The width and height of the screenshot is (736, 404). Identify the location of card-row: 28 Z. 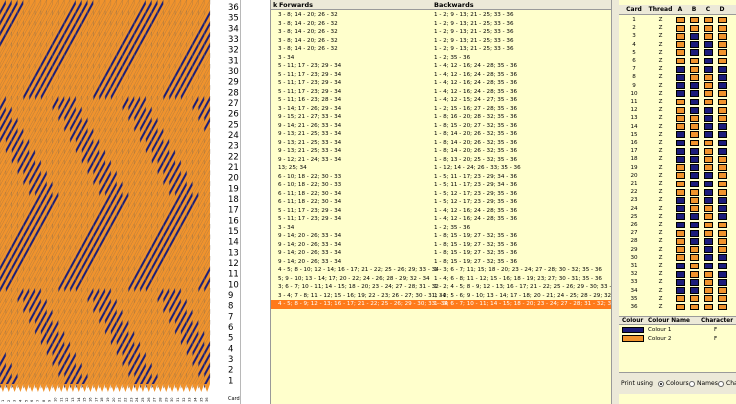
(677, 241).